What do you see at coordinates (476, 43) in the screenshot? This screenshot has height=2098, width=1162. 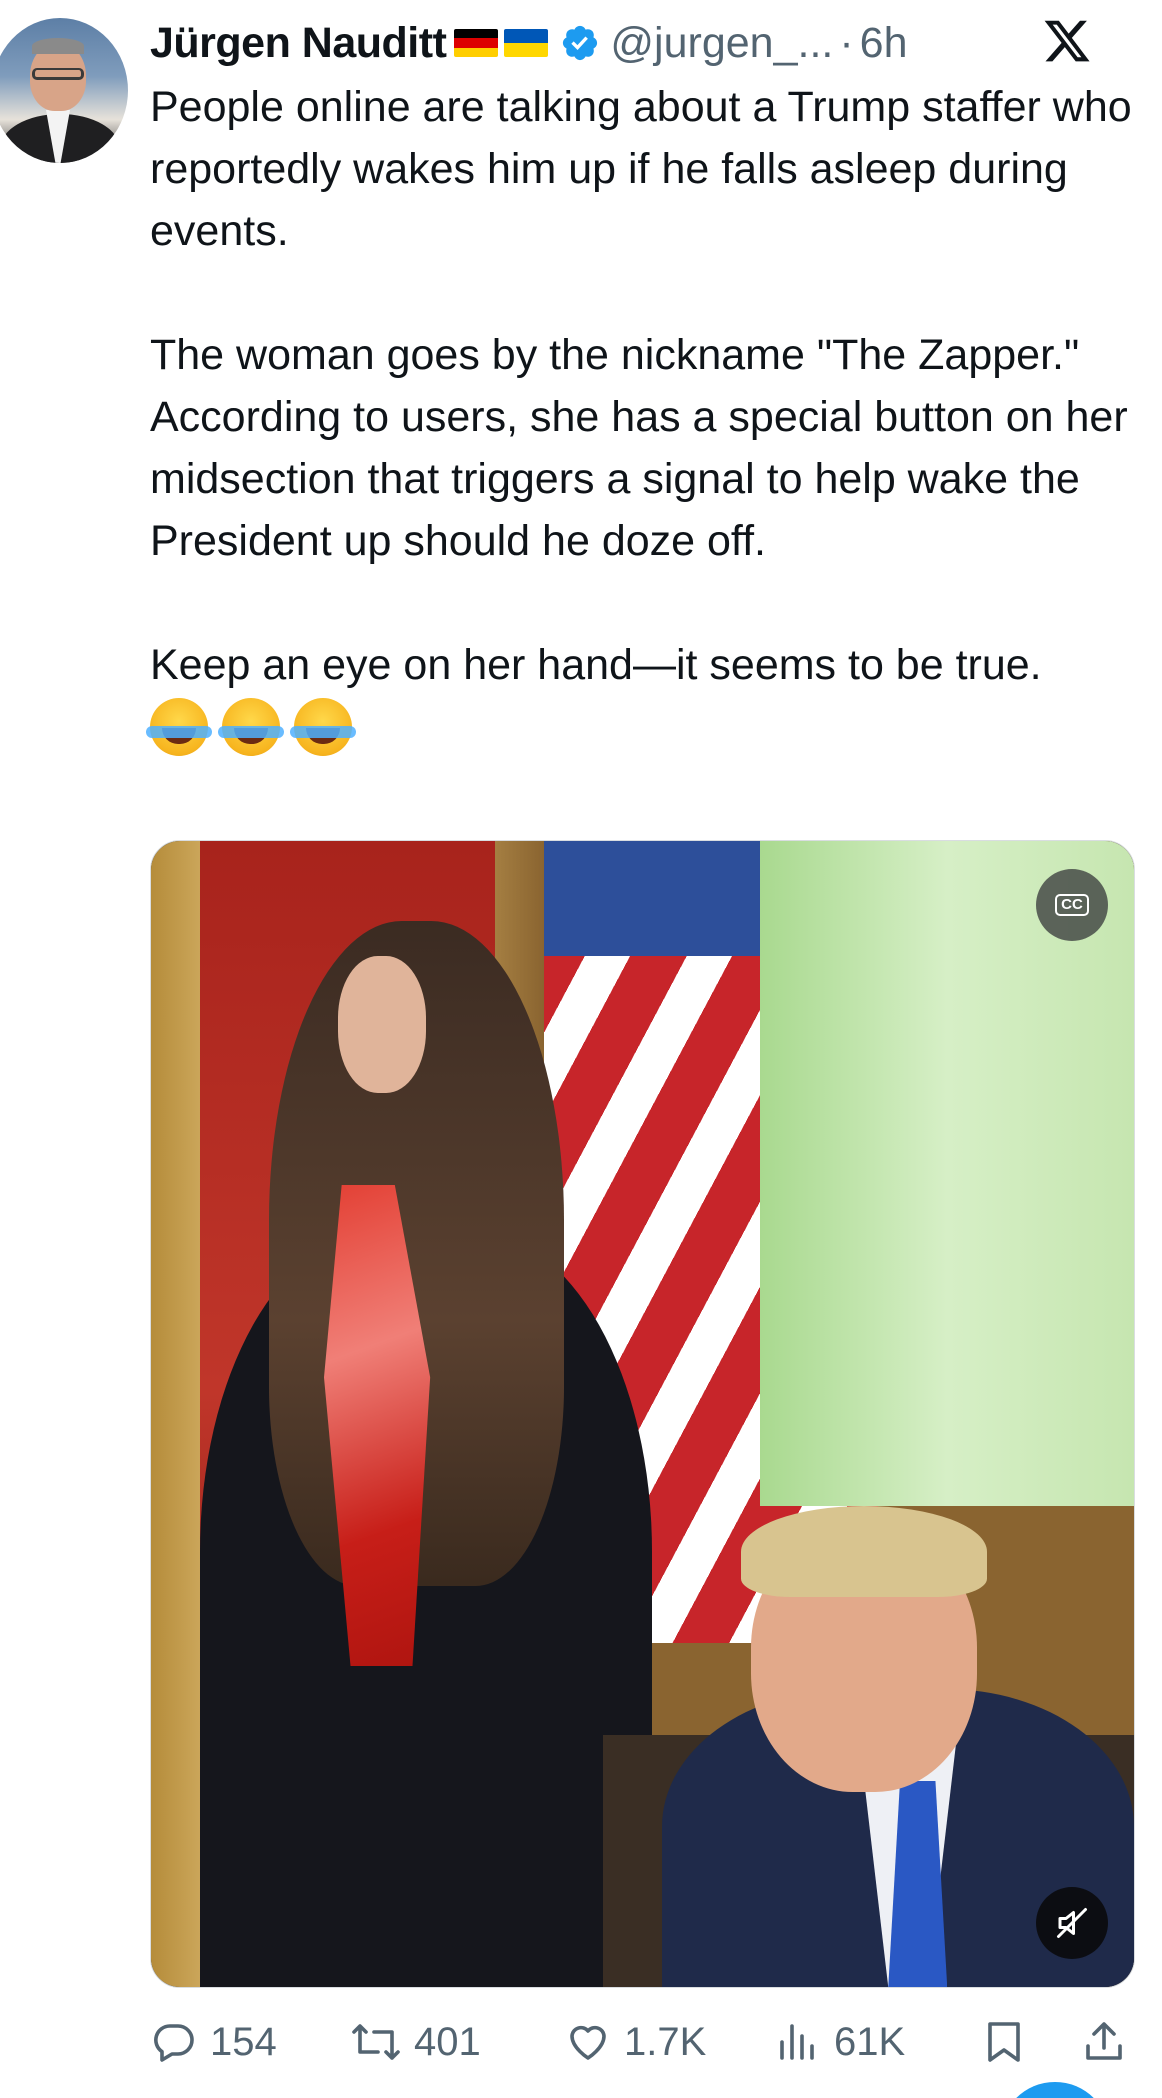 I see `germany-flag-icon` at bounding box center [476, 43].